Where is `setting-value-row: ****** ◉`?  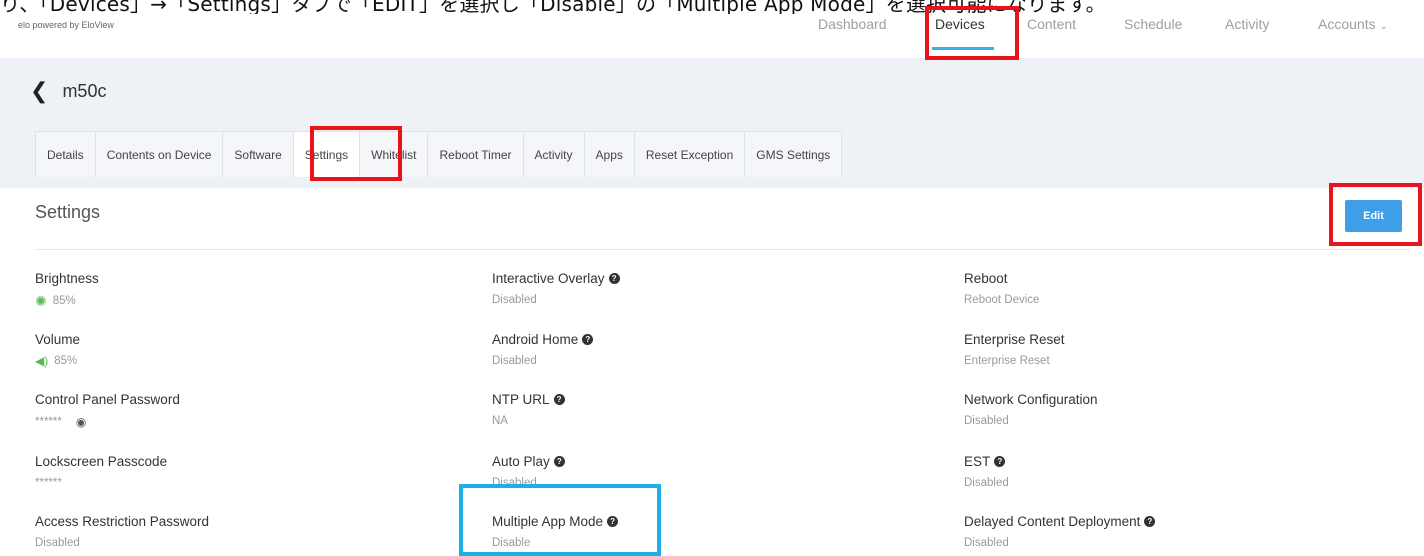 setting-value-row: ****** ◉ is located at coordinates (107, 422).